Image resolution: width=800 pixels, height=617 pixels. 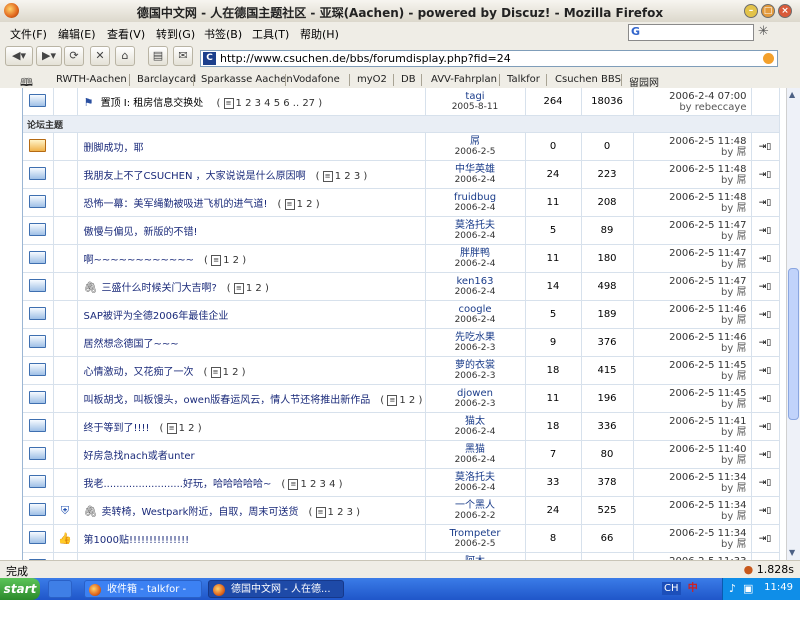 What do you see at coordinates (139, 456) in the screenshot?
I see `thread-title: 好房急找nach或者unter` at bounding box center [139, 456].